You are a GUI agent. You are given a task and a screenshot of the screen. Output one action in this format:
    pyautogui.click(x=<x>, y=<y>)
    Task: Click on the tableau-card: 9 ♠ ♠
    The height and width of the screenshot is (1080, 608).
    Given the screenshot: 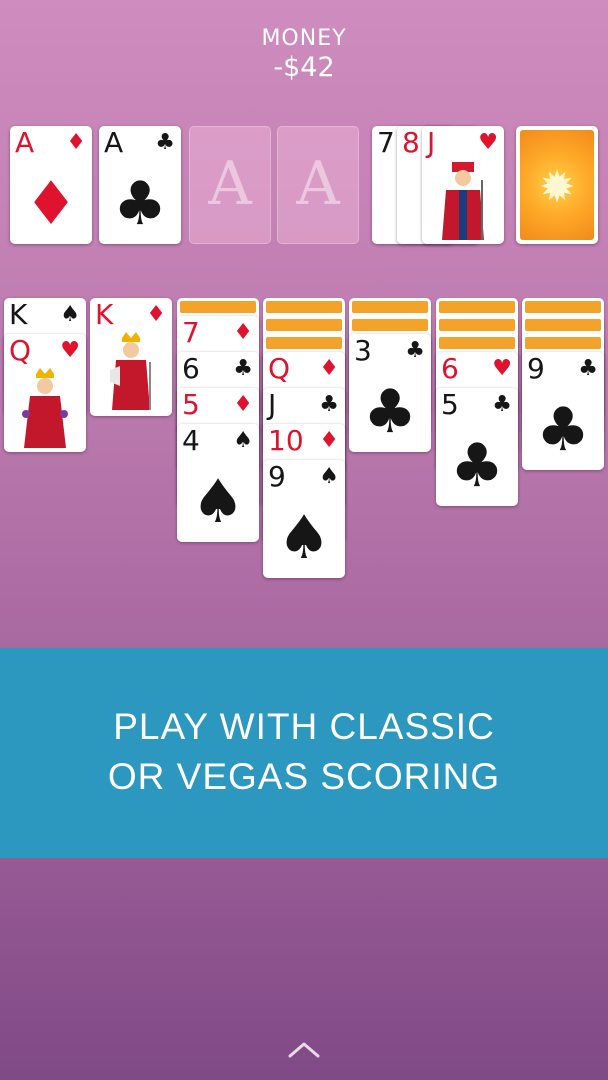 What is the action you would take?
    pyautogui.click(x=304, y=519)
    